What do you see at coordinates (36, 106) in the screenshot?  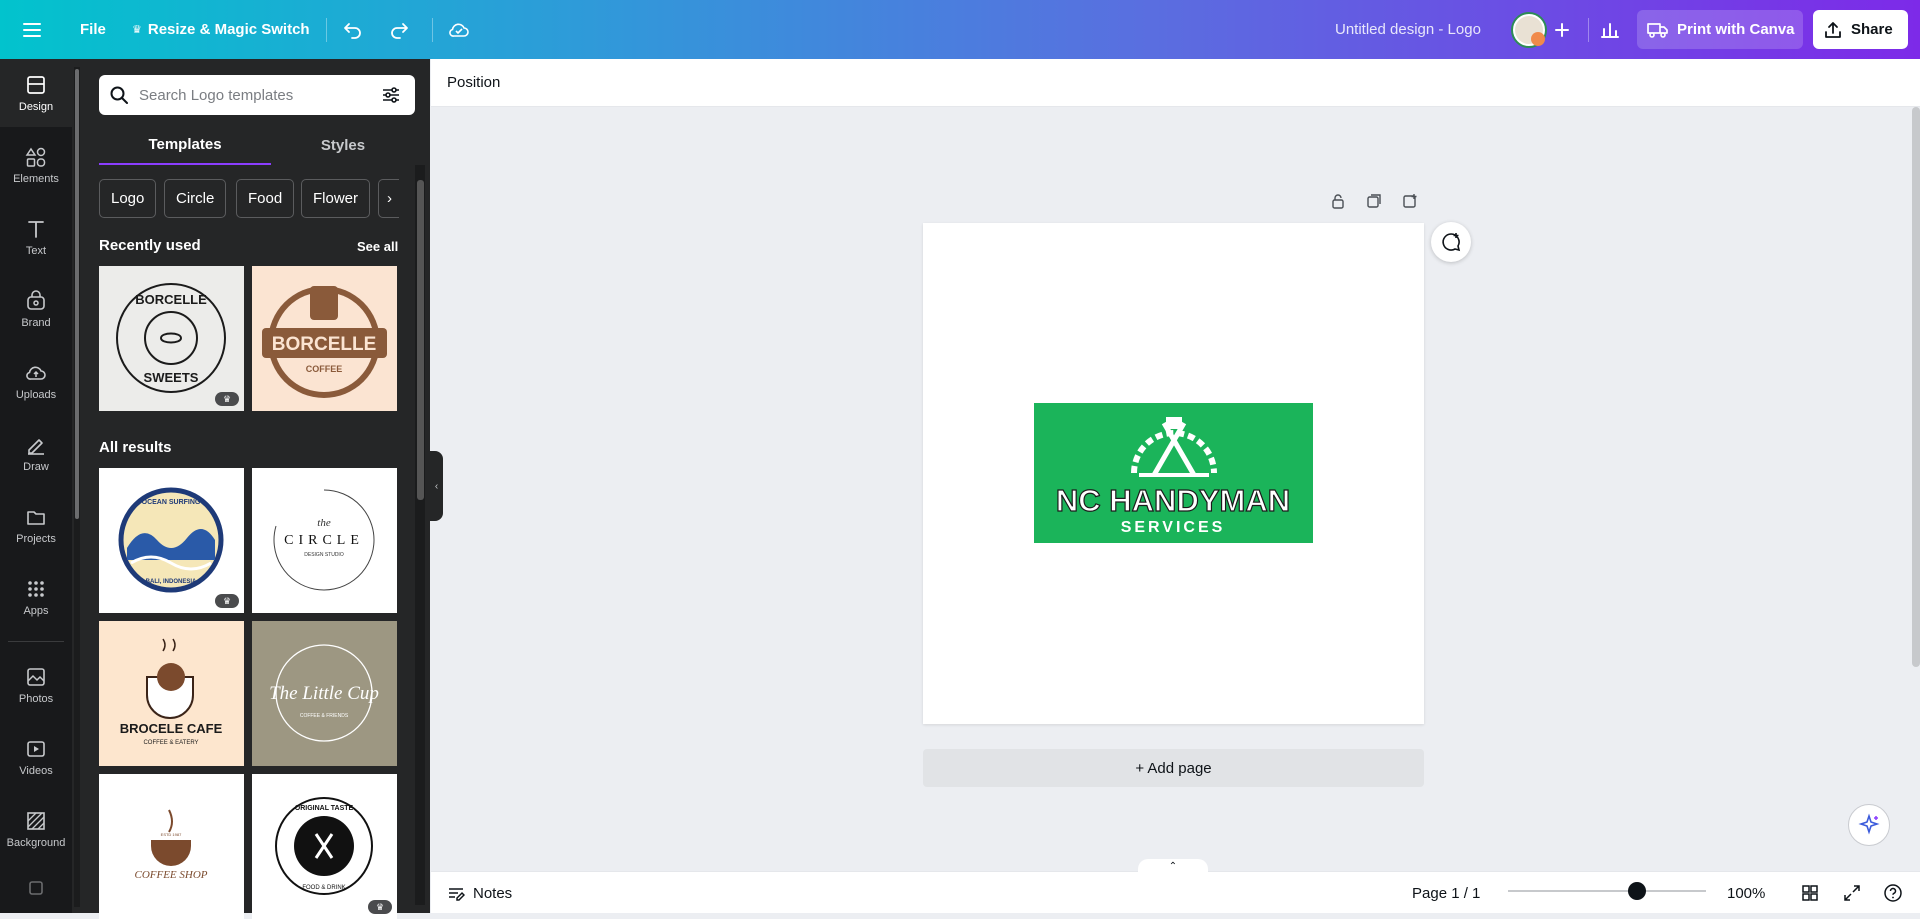 I see `rail-label: Design` at bounding box center [36, 106].